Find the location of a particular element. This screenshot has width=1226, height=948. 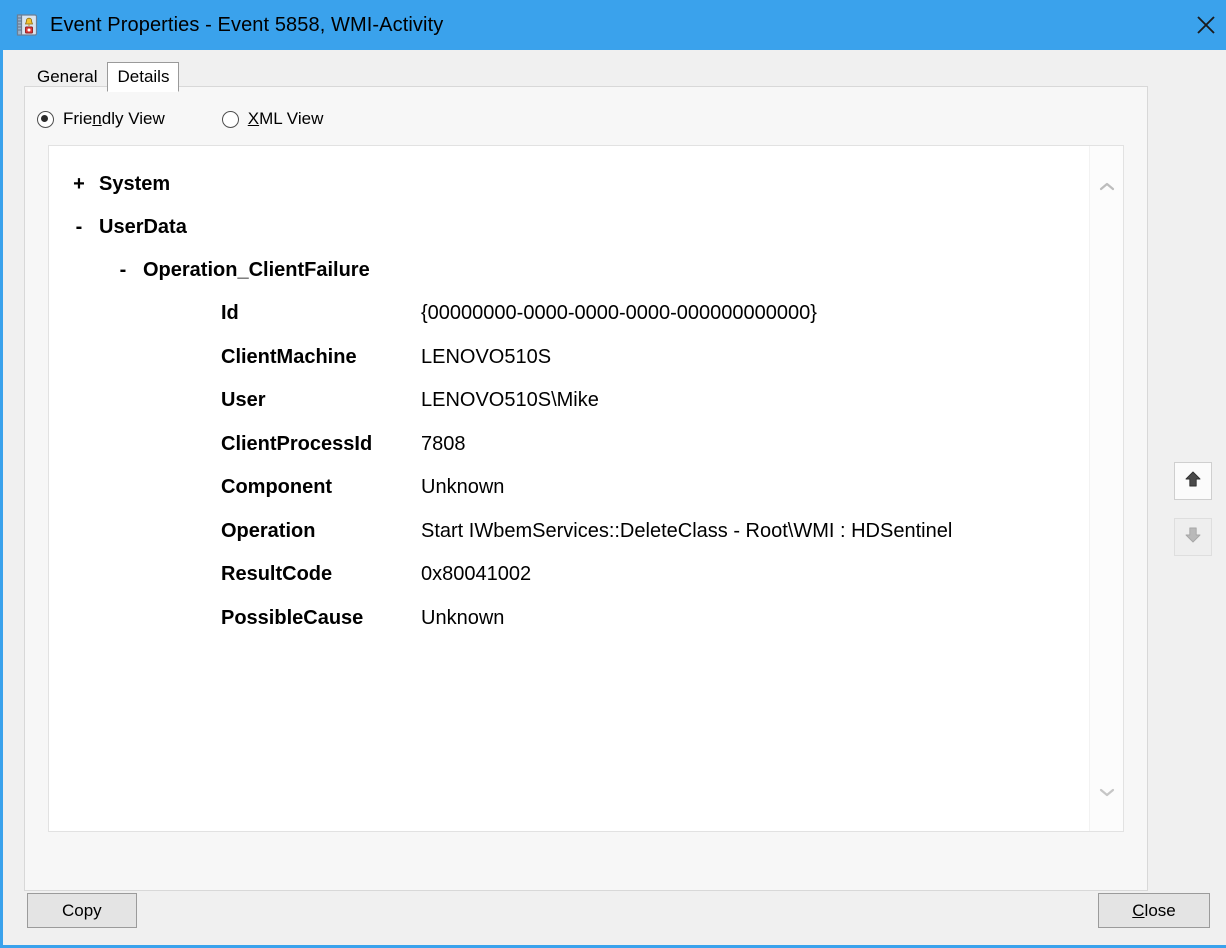

property-name: Id is located at coordinates (230, 313).